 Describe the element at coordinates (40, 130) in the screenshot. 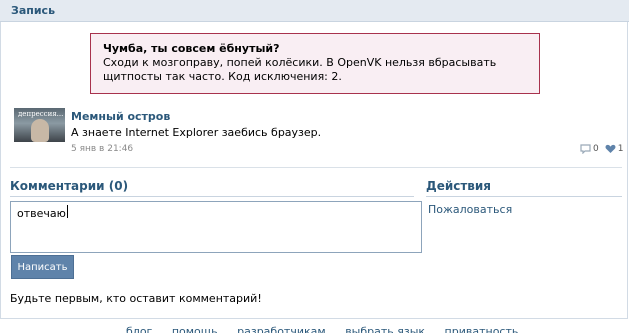

I see `avatar-face` at that location.